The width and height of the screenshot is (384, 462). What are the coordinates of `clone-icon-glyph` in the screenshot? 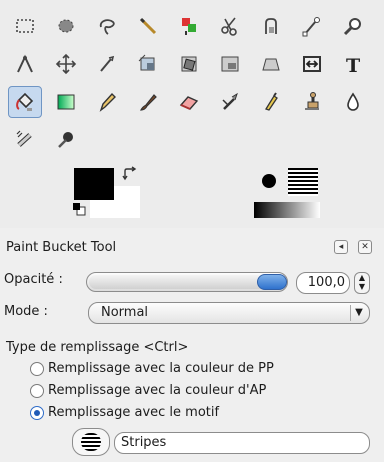 It's located at (312, 101).